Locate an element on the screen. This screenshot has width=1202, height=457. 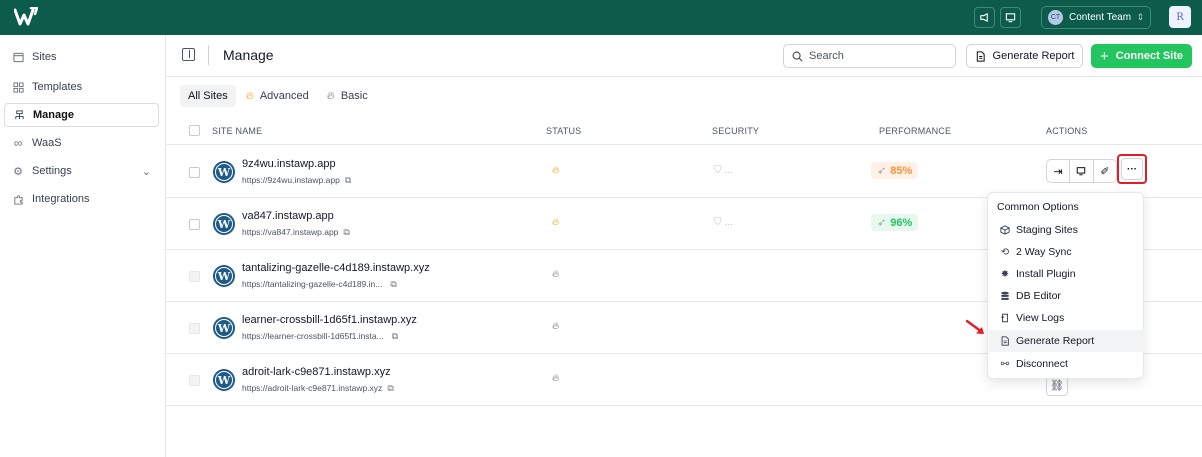
row-actions: ⇥ ✐ is located at coordinates (1081, 171).